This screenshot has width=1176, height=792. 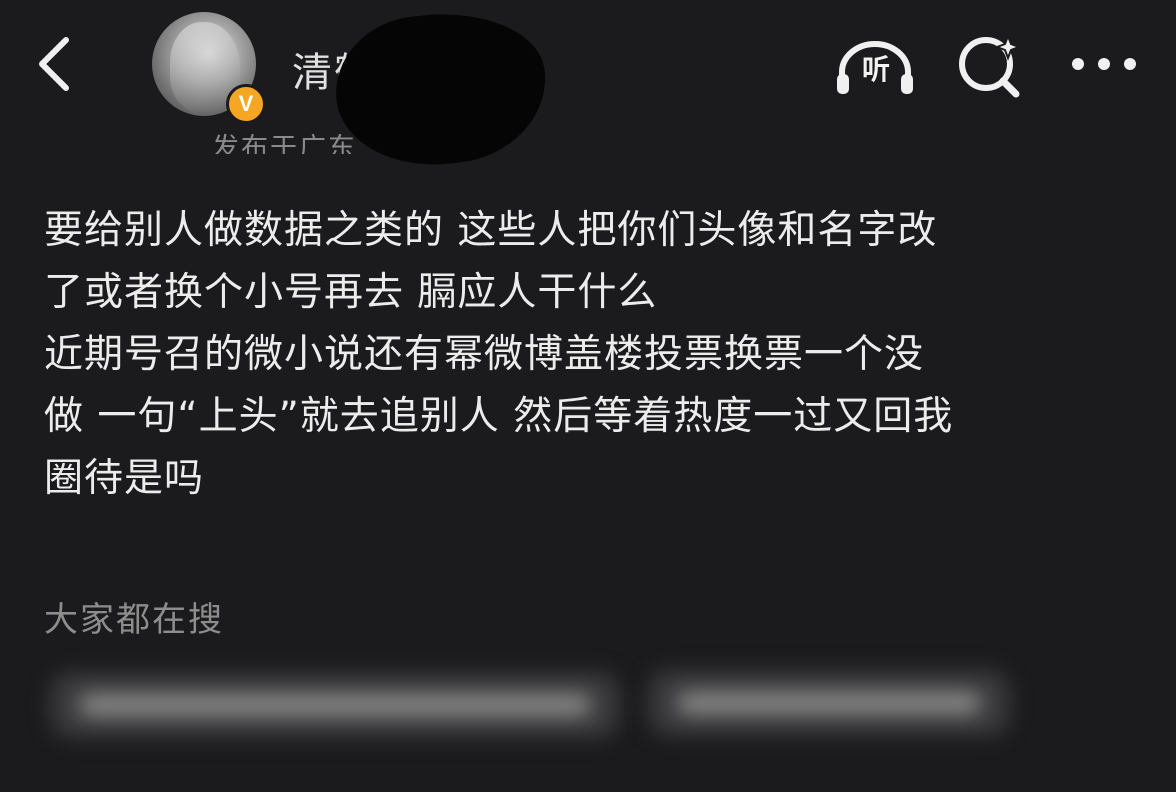 I want to click on verified-badge: V, so click(x=246, y=104).